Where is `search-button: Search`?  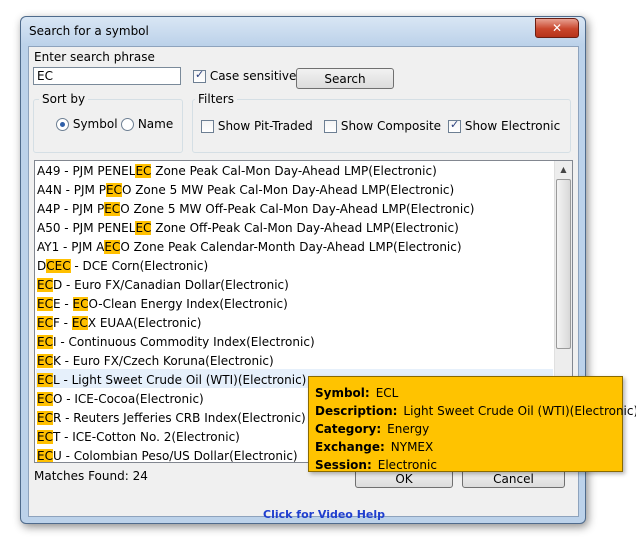 search-button: Search is located at coordinates (345, 78).